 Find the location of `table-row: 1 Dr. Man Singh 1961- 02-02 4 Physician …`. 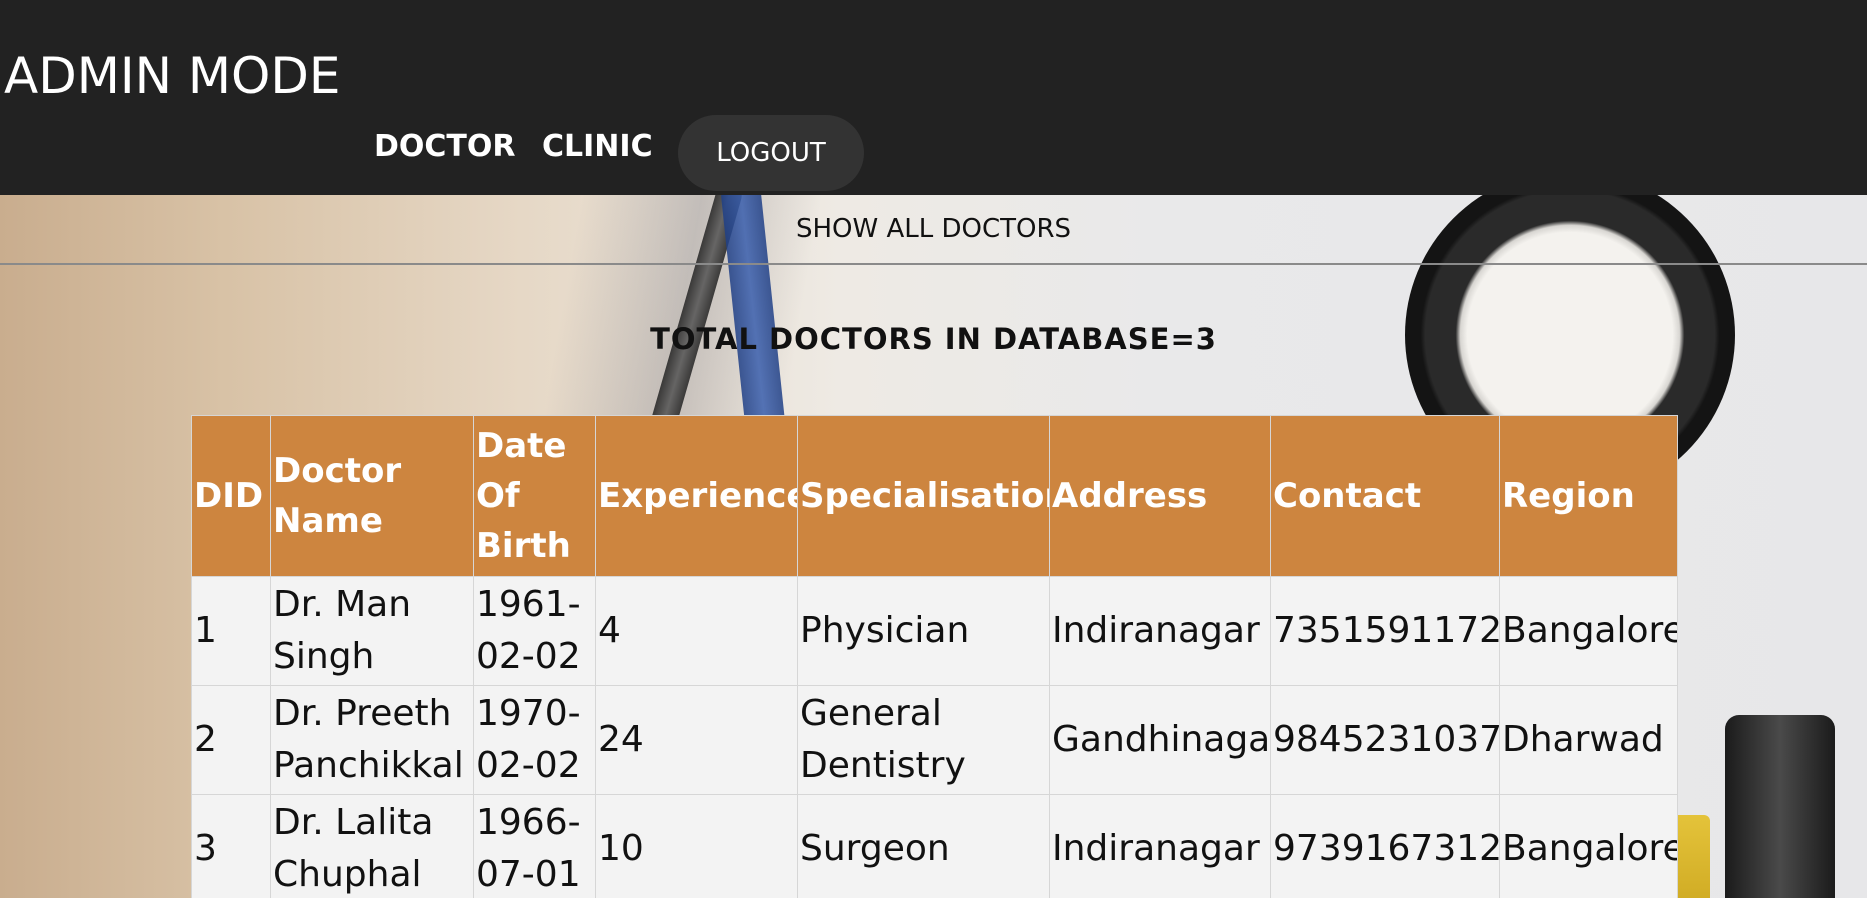

table-row: 1 Dr. Man Singh 1961- 02-02 4 Physician … is located at coordinates (934, 631).